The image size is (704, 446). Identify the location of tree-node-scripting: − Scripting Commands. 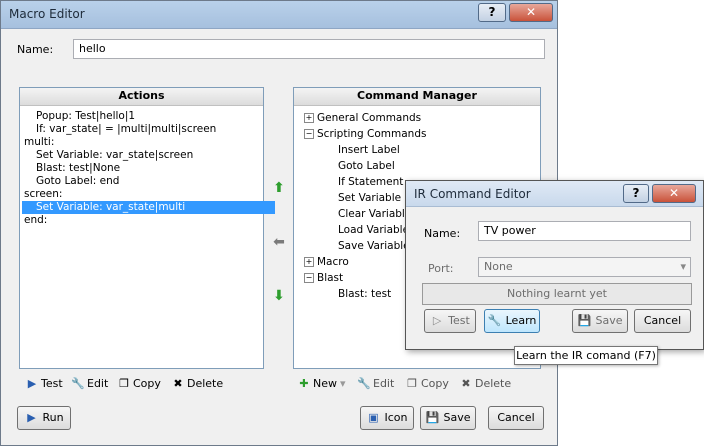
(365, 134).